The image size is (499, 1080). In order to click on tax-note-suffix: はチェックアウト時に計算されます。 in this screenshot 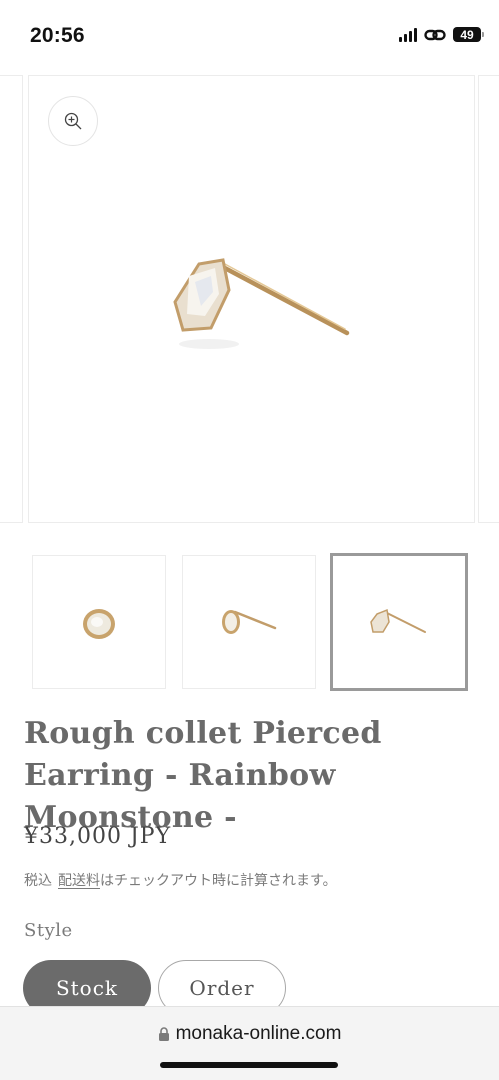, I will do `click(218, 881)`.